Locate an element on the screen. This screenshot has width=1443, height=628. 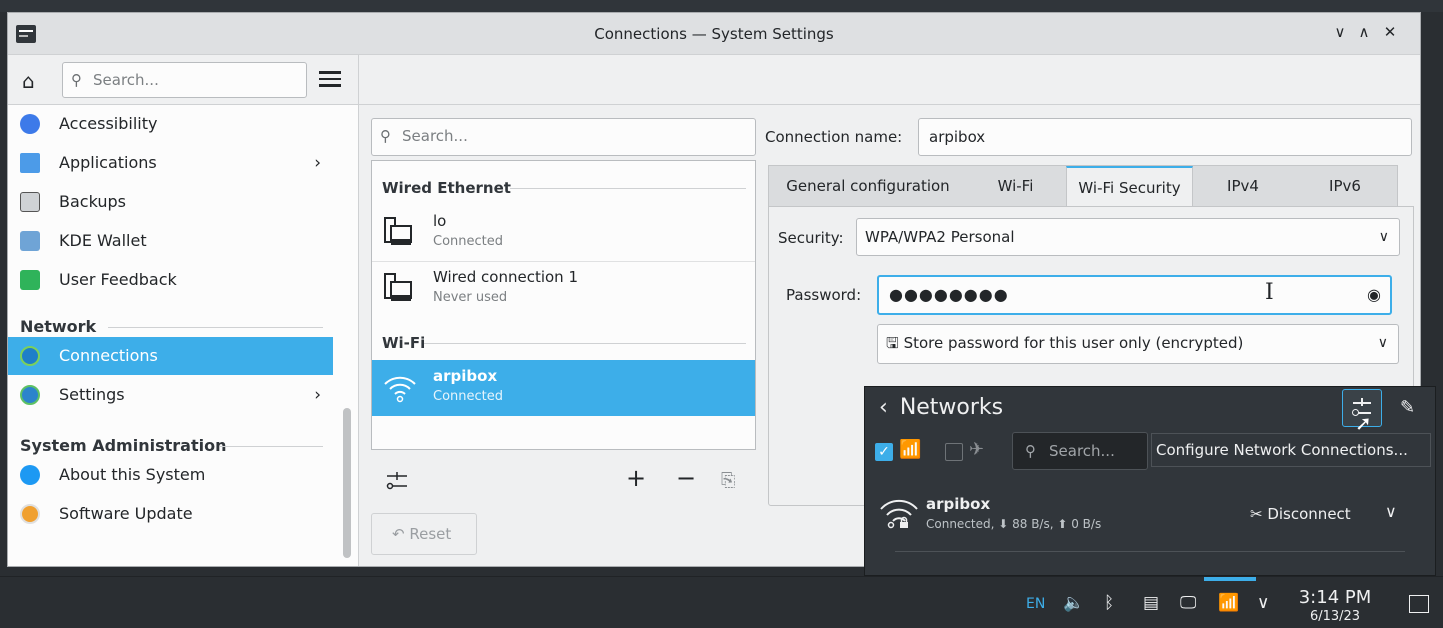
sidebar-item-about-this-system: About this System is located at coordinates (170, 475).